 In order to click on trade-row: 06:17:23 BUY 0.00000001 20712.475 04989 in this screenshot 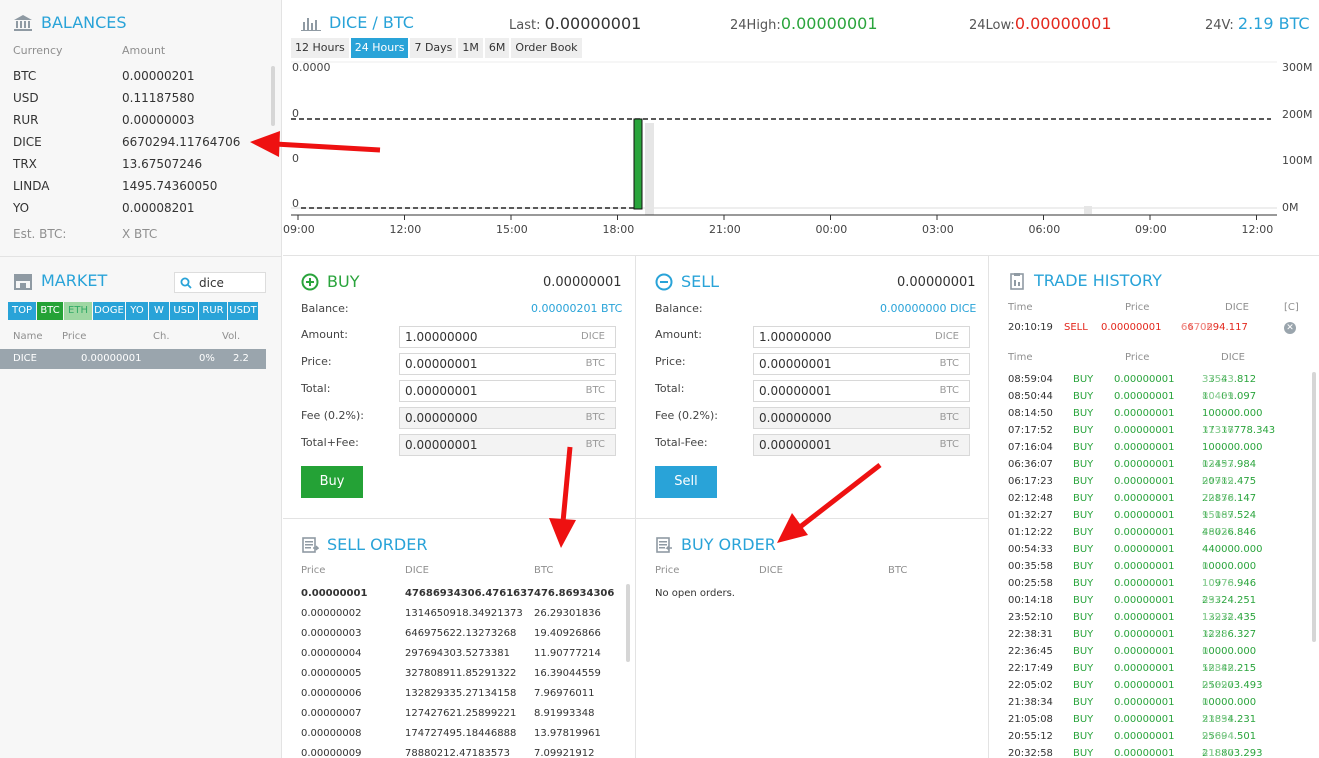, I will do `click(1158, 484)`.